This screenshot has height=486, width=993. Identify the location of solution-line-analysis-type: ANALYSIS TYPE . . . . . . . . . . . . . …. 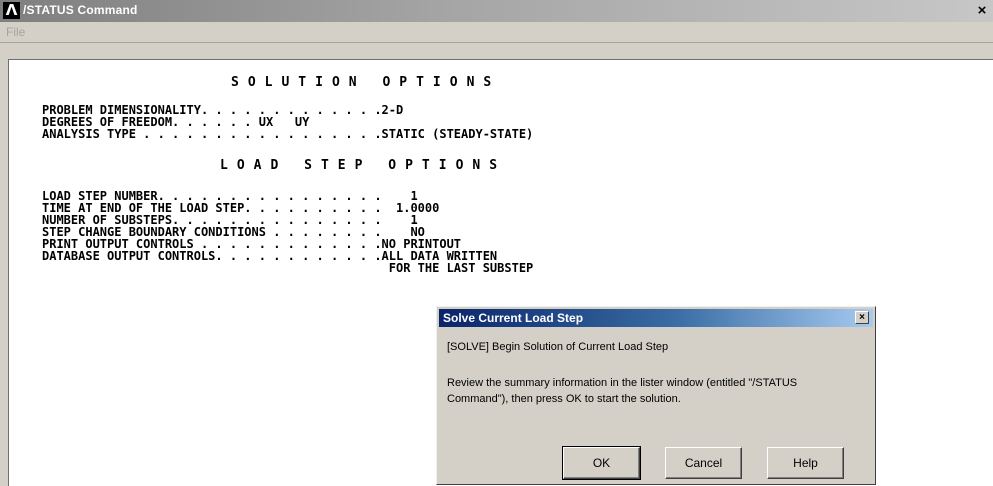
(288, 134).